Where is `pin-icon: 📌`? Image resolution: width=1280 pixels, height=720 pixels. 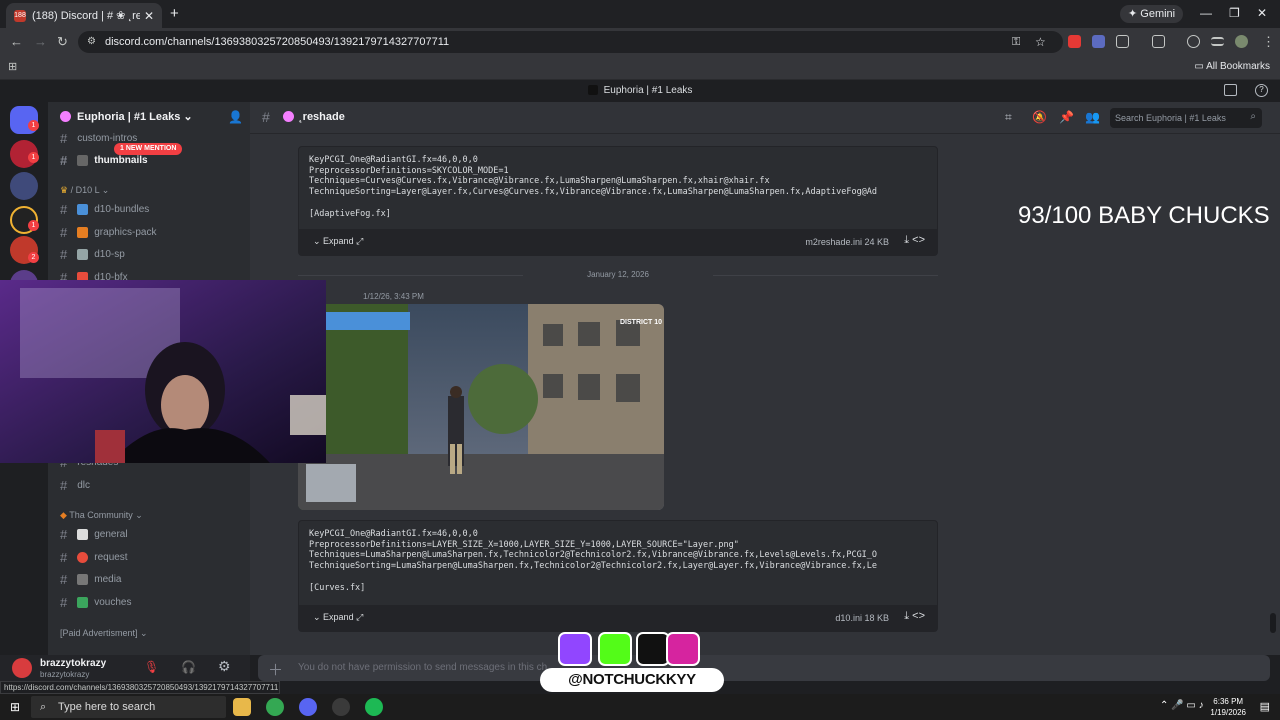
pin-icon: 📌 is located at coordinates (1066, 117).